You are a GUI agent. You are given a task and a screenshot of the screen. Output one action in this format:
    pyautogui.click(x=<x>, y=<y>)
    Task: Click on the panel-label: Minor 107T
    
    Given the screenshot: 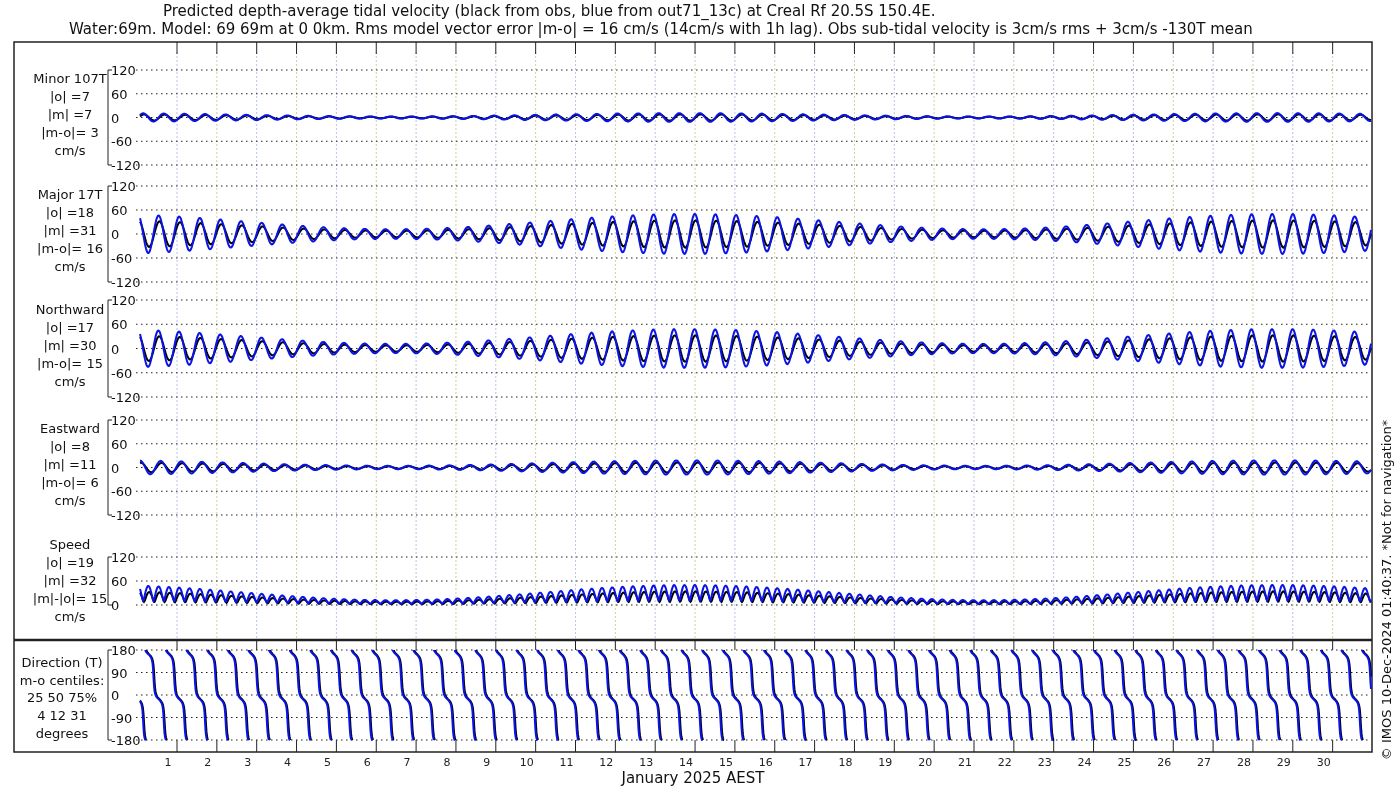 What is the action you would take?
    pyautogui.click(x=70, y=78)
    